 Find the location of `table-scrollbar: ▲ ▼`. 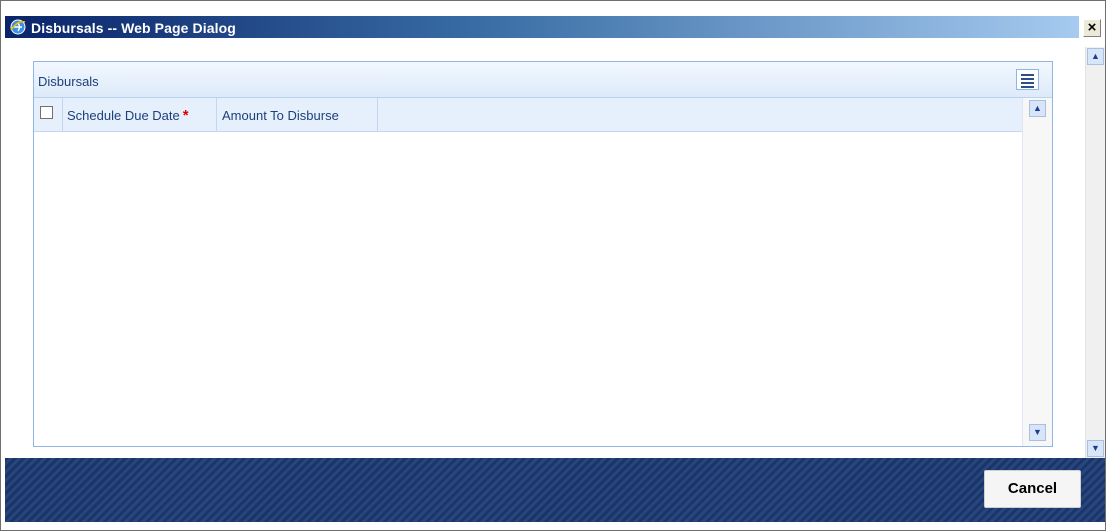

table-scrollbar: ▲ ▼ is located at coordinates (1037, 272).